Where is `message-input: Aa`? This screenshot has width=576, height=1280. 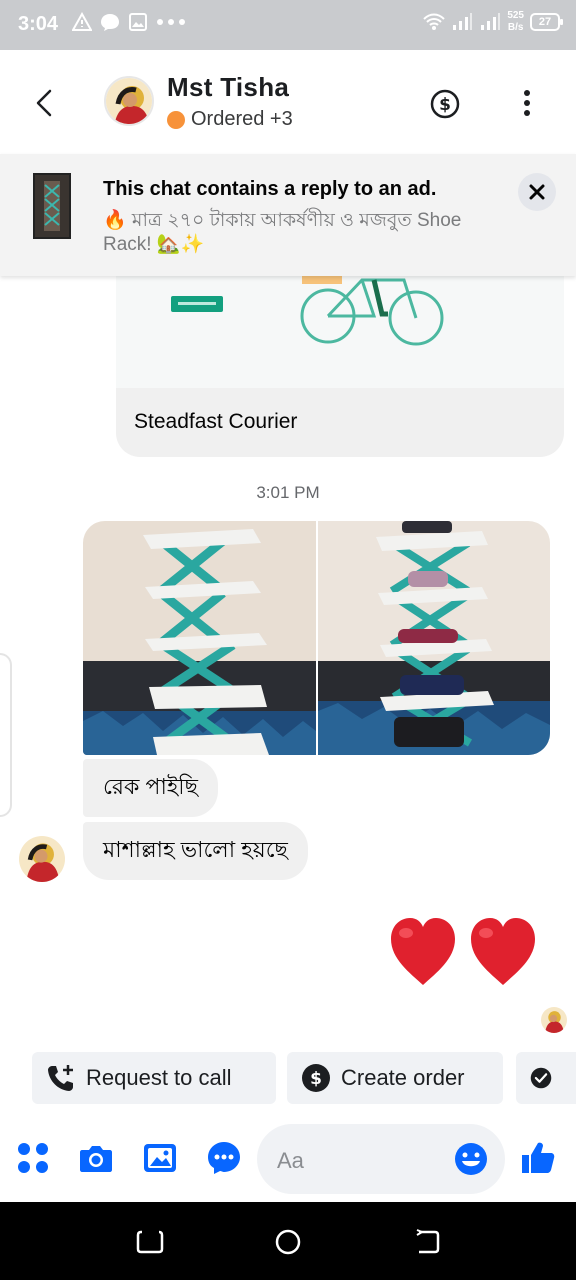 message-input: Aa is located at coordinates (381, 1159).